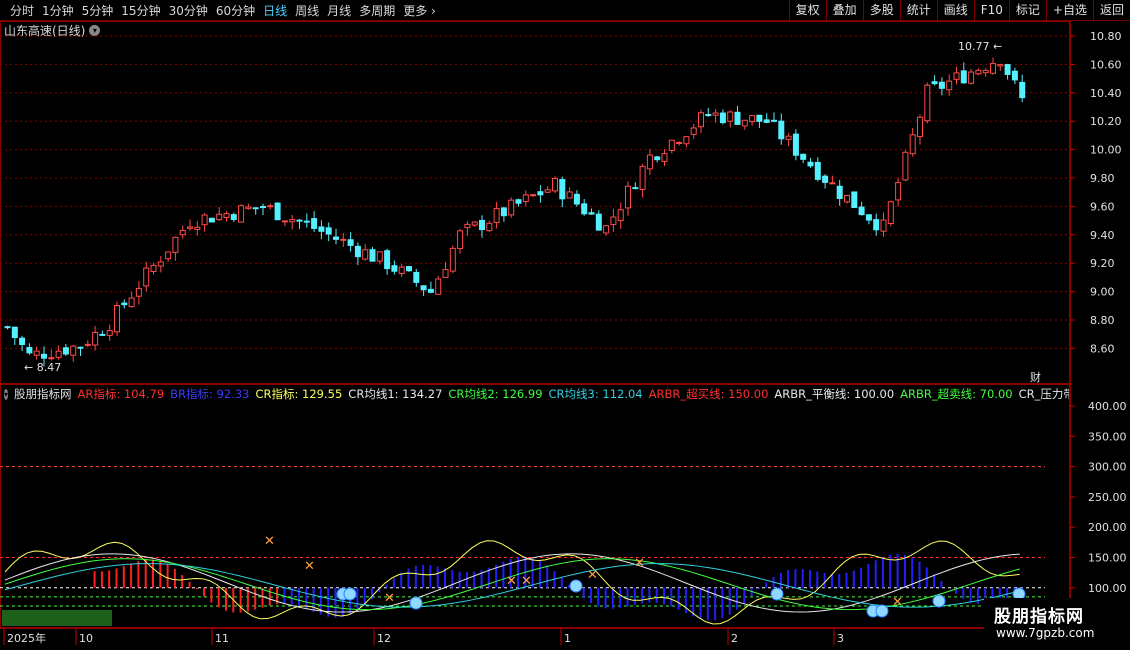 The height and width of the screenshot is (650, 1130). What do you see at coordinates (567, 638) in the screenshot?
I see `date-axis-label: 1` at bounding box center [567, 638].